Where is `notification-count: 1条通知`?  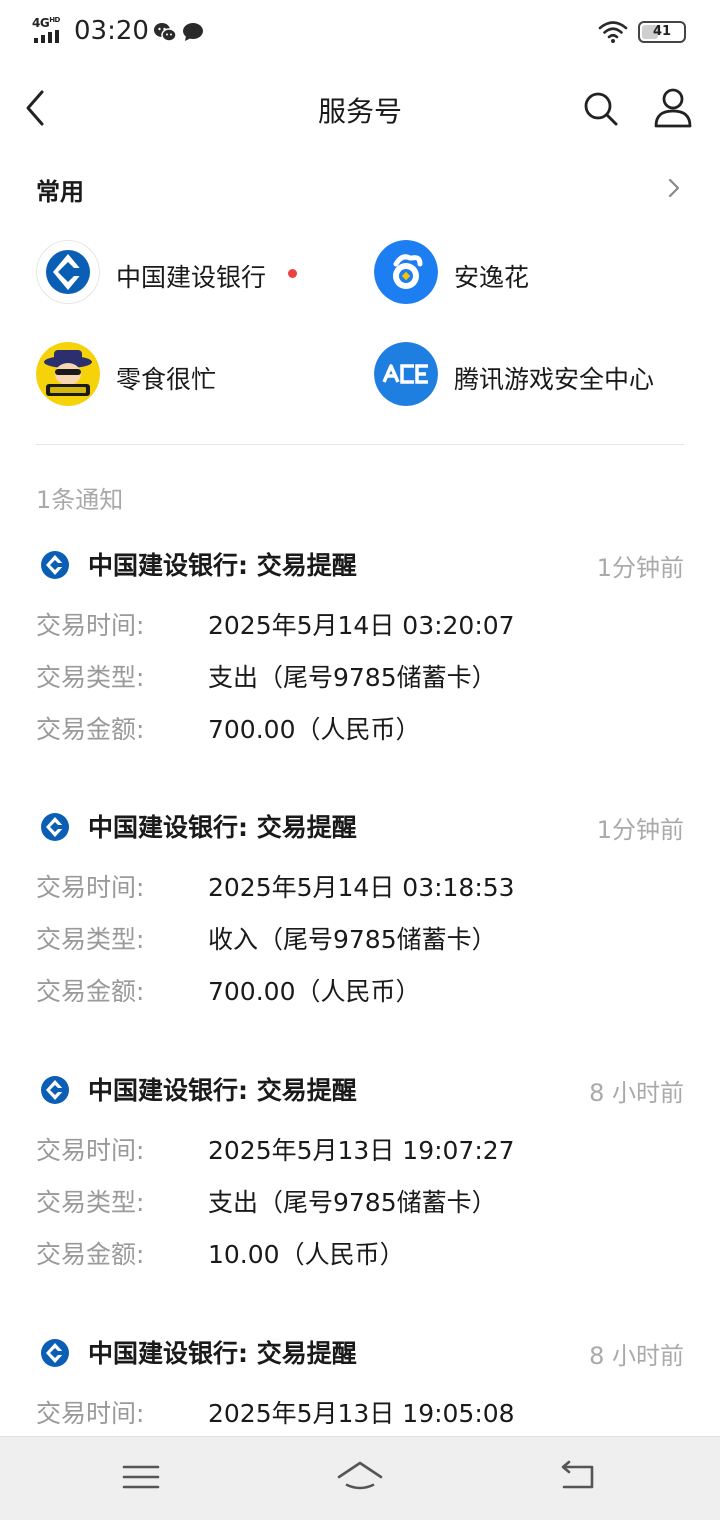
notification-count: 1条通知 is located at coordinates (80, 500).